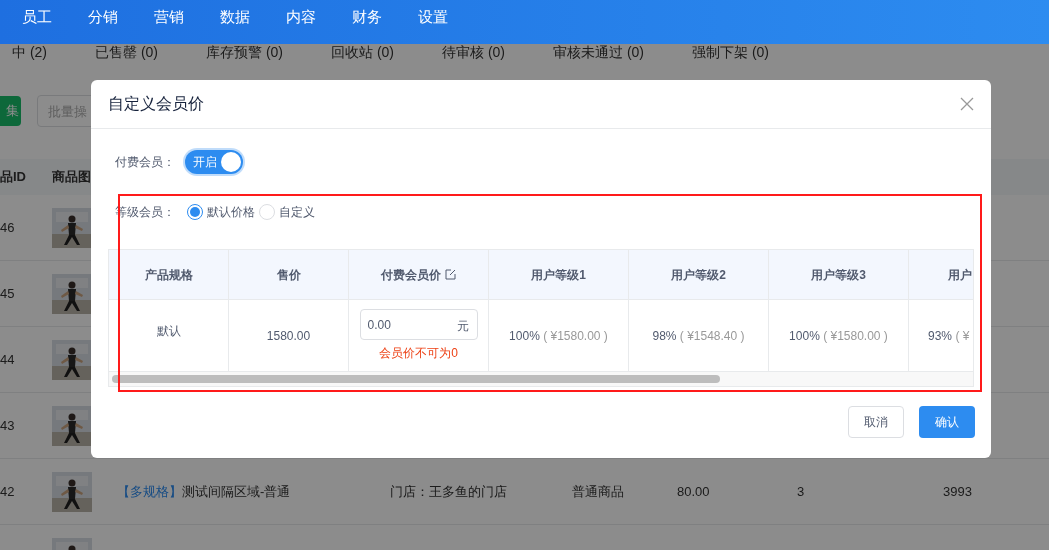  What do you see at coordinates (558, 275) in the screenshot?
I see `column-header: 用户等级1` at bounding box center [558, 275].